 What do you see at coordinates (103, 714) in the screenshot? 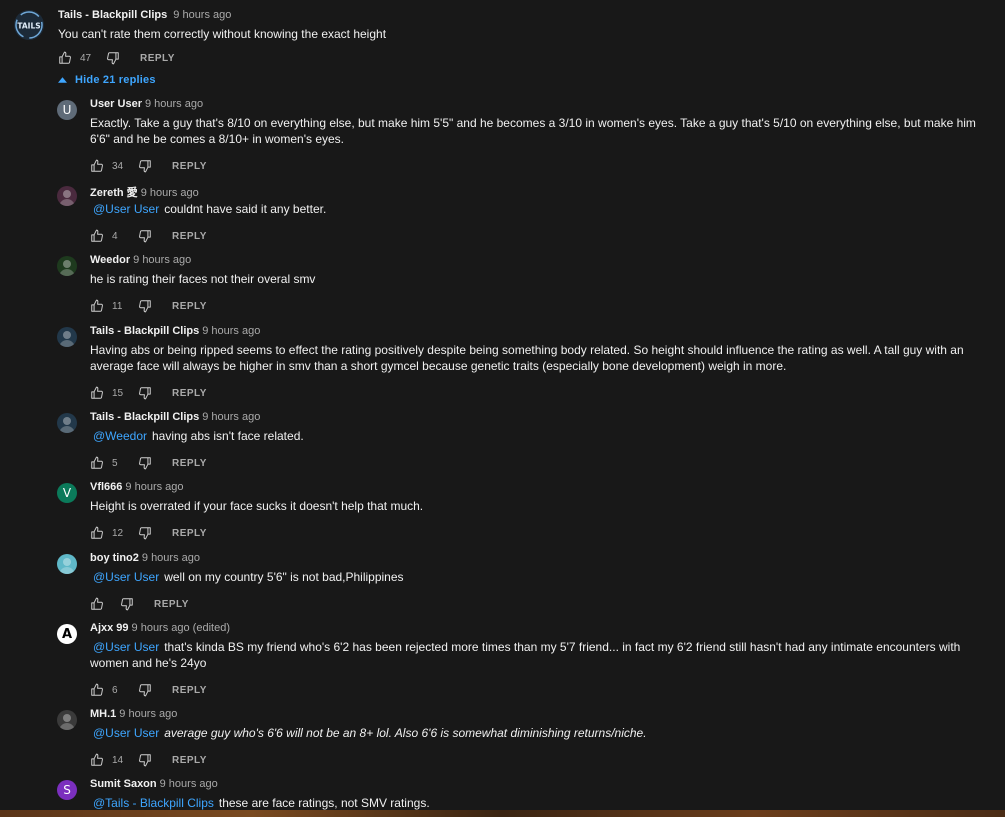
I see `author-name: MH.1` at bounding box center [103, 714].